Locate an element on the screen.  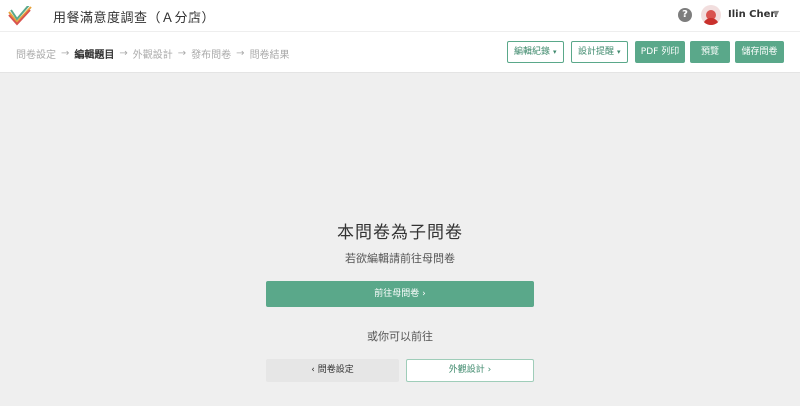
edit-history-button: 編輯紀錄 ▾ is located at coordinates (535, 52).